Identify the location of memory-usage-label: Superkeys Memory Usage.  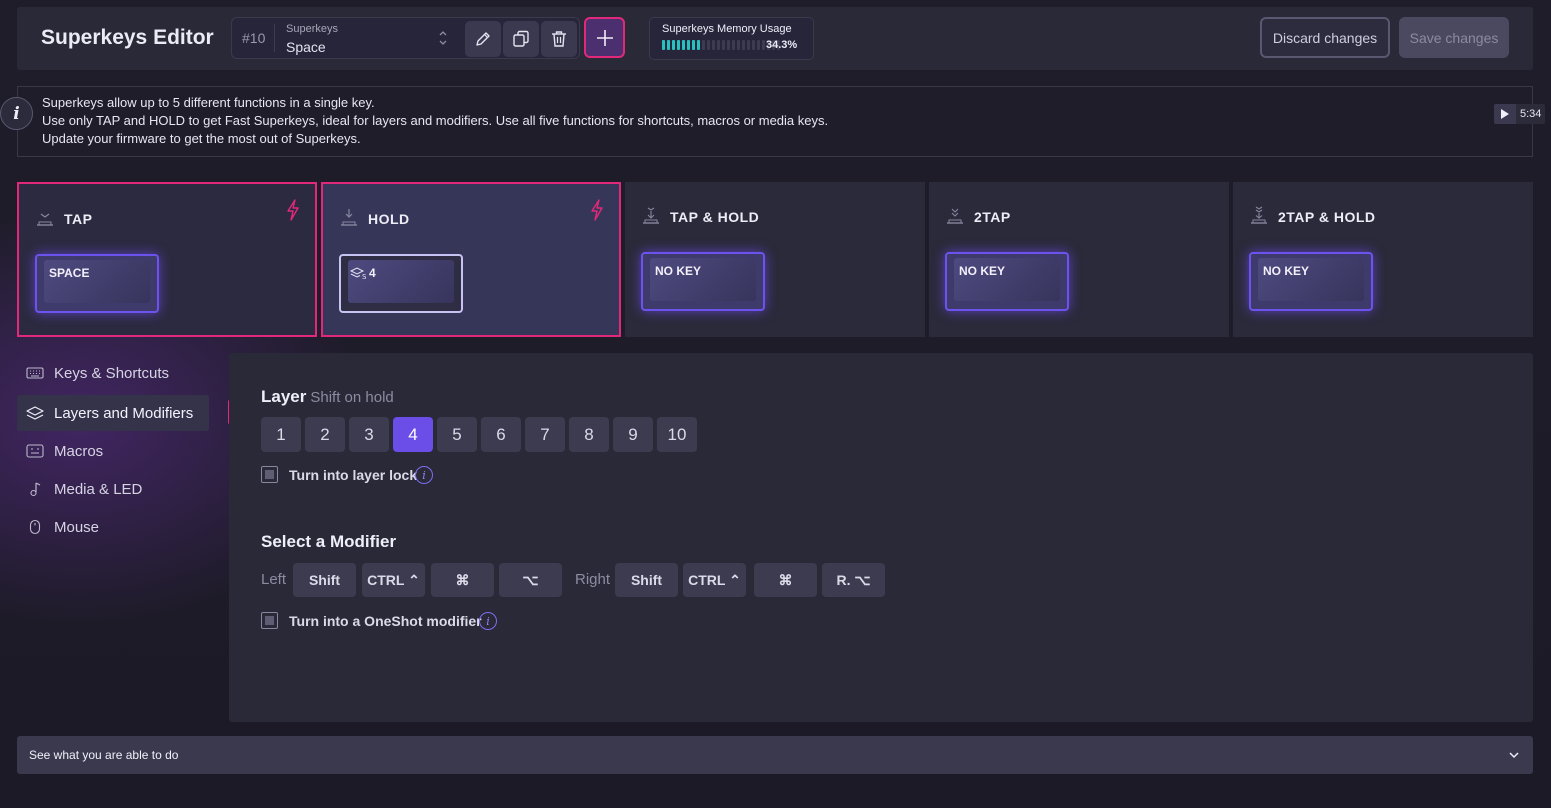
(727, 29).